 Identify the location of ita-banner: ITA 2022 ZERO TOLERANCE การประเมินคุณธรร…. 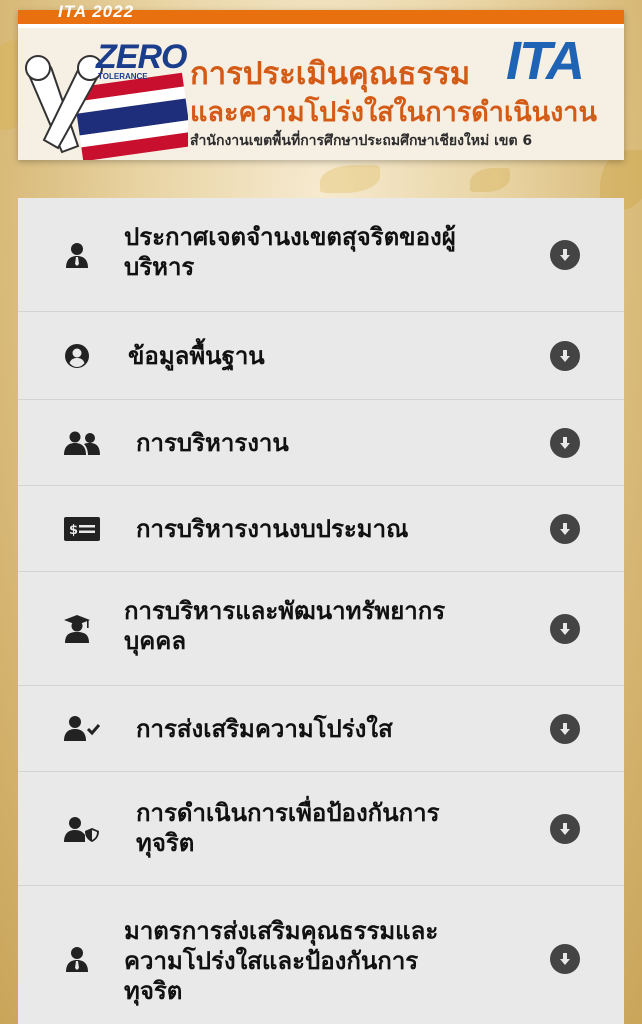
(321, 82).